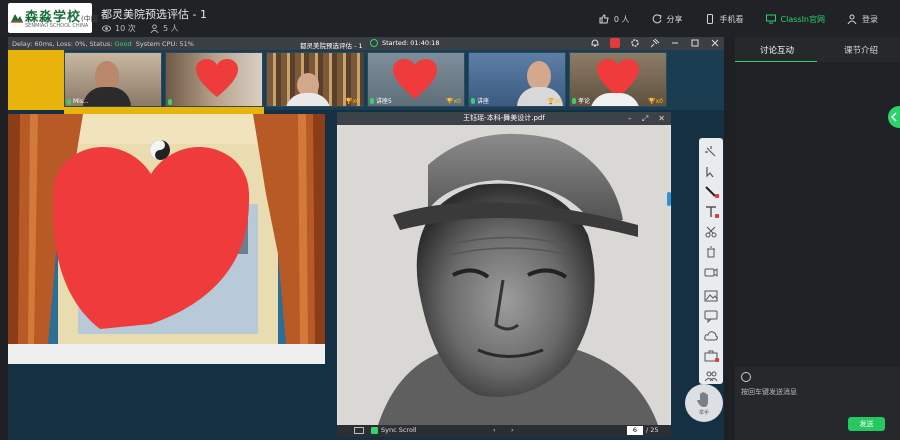  What do you see at coordinates (125, 28) in the screenshot?
I see `view-count-label: 10 次` at bounding box center [125, 28].